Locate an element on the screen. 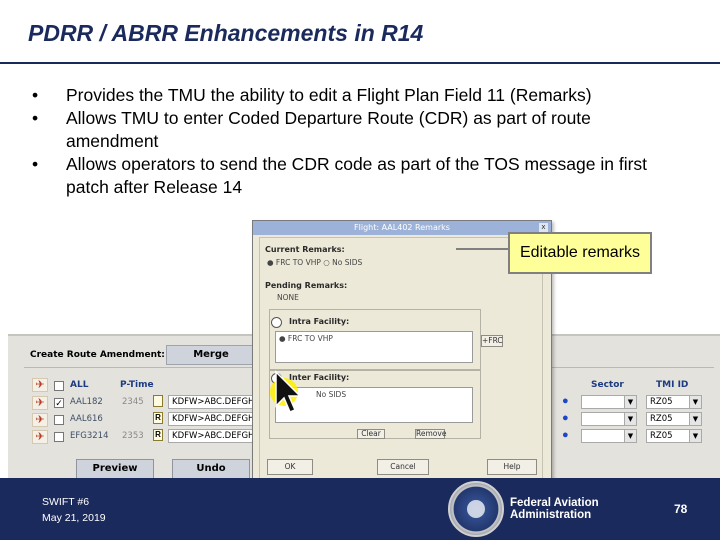  ptime-value: 2345 is located at coordinates (133, 402).